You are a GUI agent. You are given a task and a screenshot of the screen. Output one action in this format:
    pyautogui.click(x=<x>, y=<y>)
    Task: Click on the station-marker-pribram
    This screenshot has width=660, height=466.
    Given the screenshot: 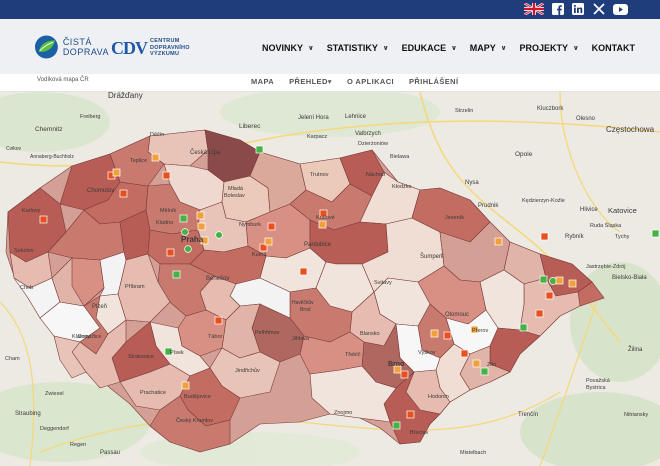 What is the action you would take?
    pyautogui.click(x=176, y=274)
    